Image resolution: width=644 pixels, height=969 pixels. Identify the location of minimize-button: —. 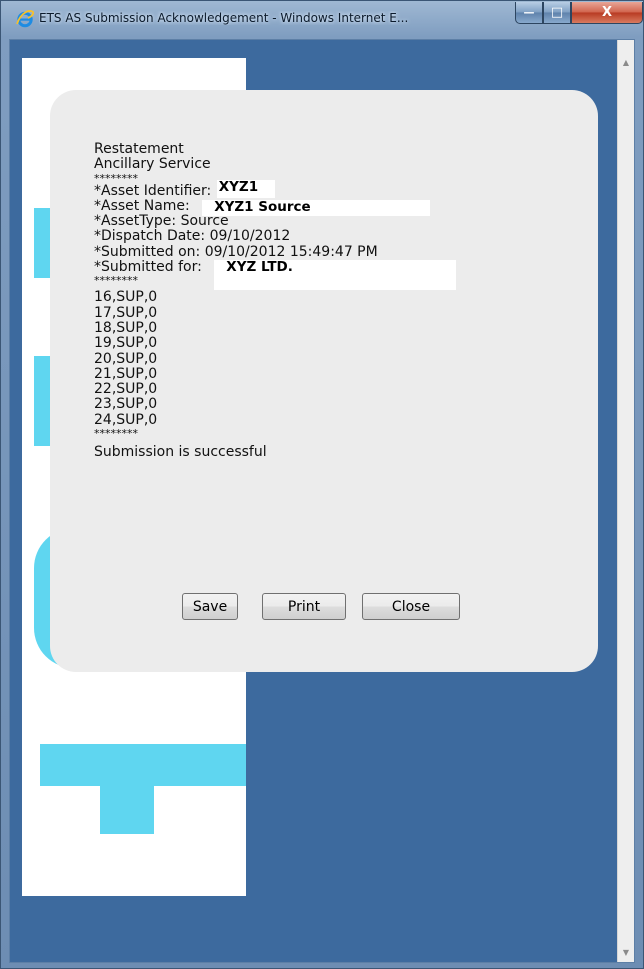
(529, 13).